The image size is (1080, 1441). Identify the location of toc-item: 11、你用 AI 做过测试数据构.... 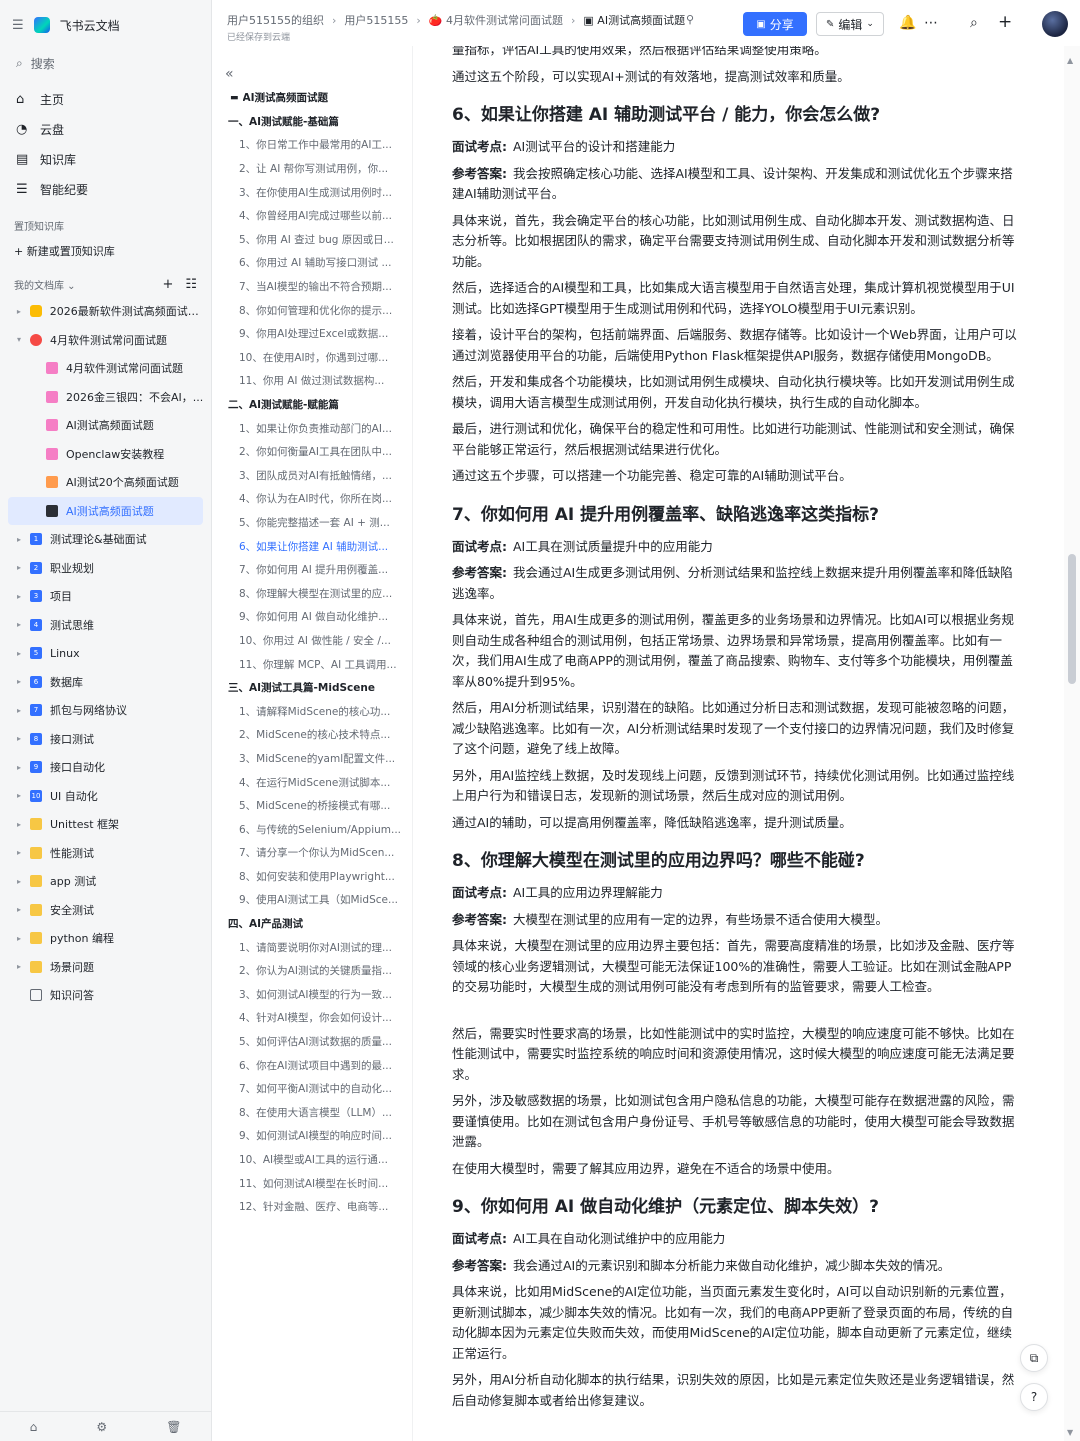
(312, 381).